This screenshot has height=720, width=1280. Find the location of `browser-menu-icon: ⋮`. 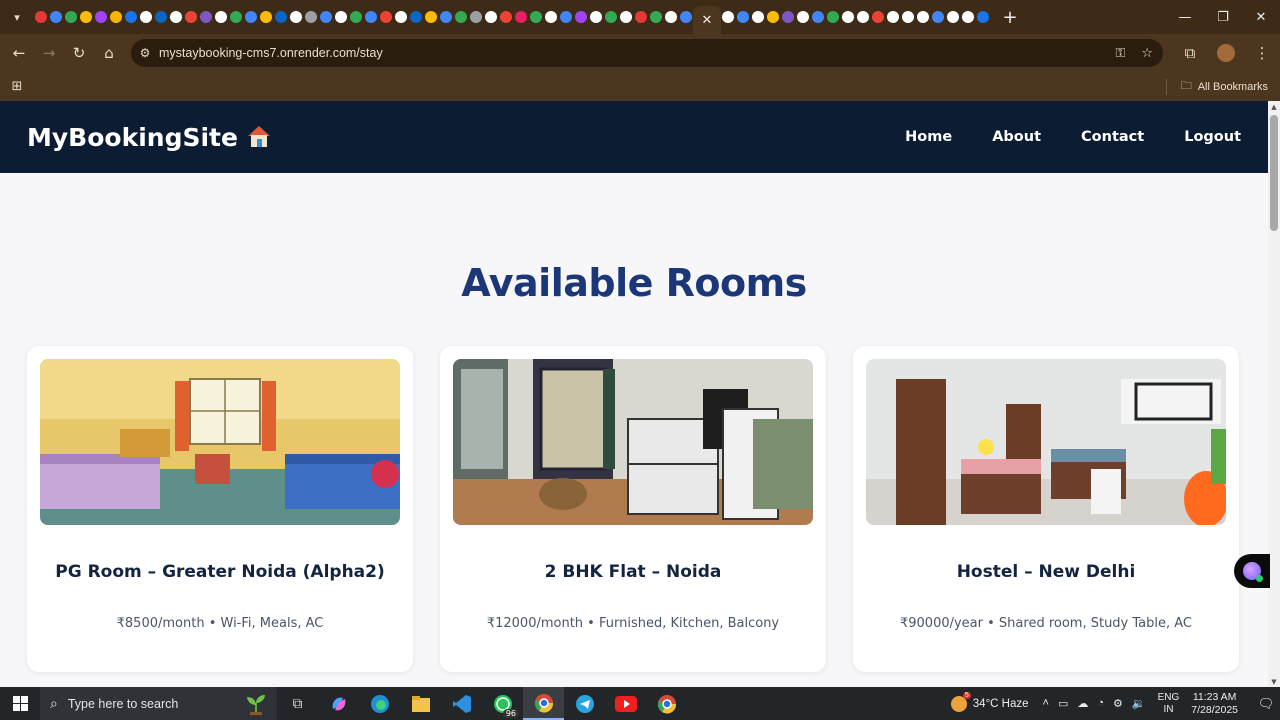

browser-menu-icon: ⋮ is located at coordinates (1262, 53).